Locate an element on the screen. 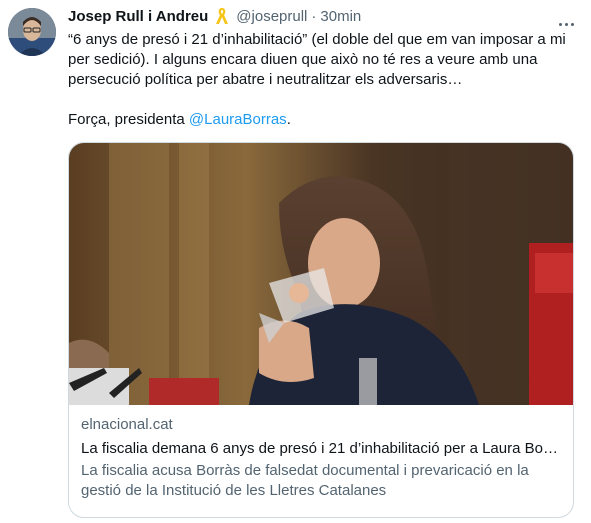  tweet-text-suffix: . is located at coordinates (288, 119).